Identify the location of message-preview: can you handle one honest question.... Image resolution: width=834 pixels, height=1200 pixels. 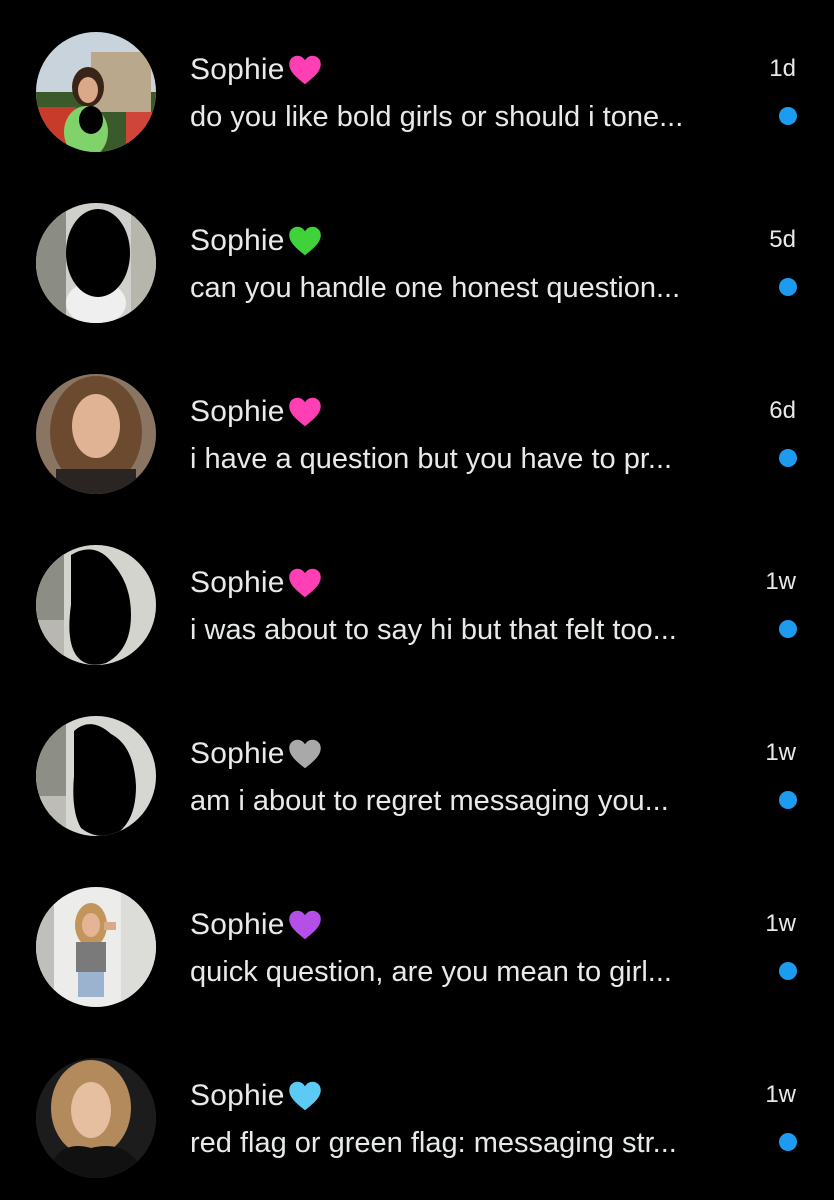
(435, 288).